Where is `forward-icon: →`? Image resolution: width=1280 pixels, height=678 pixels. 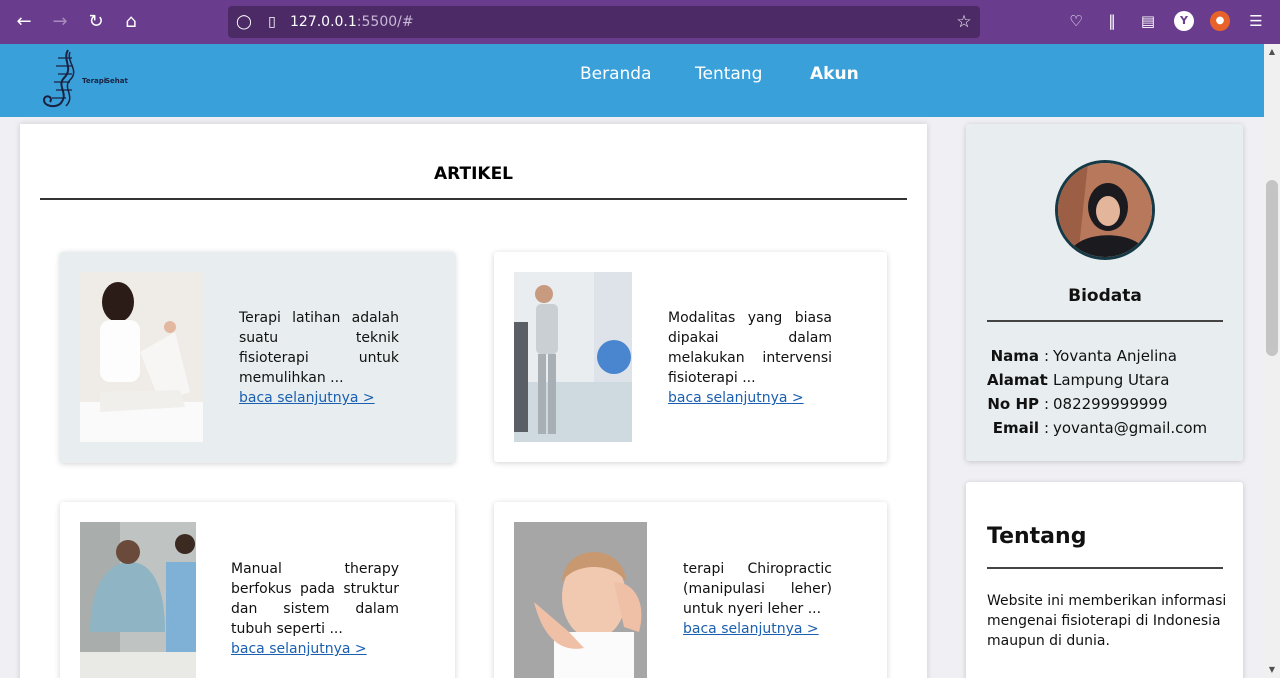 forward-icon: → is located at coordinates (60, 22).